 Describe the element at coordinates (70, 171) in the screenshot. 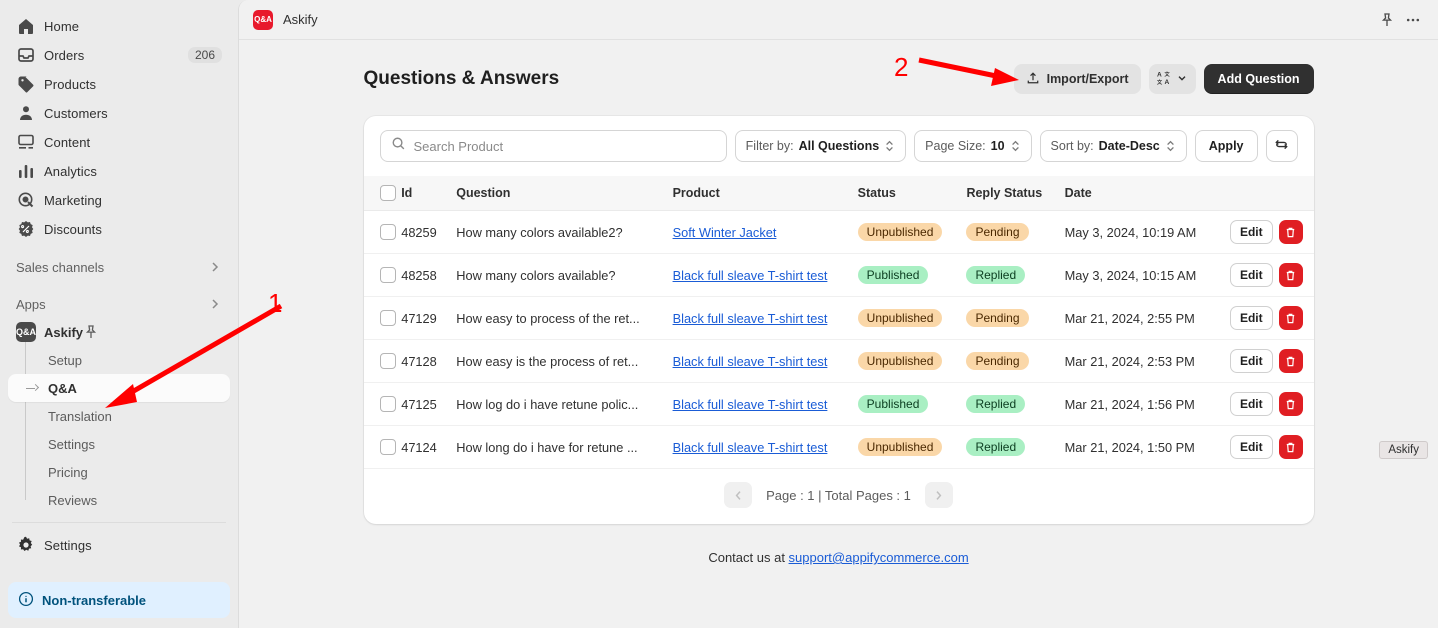

I see `sidebar-item-label: Analytics` at that location.